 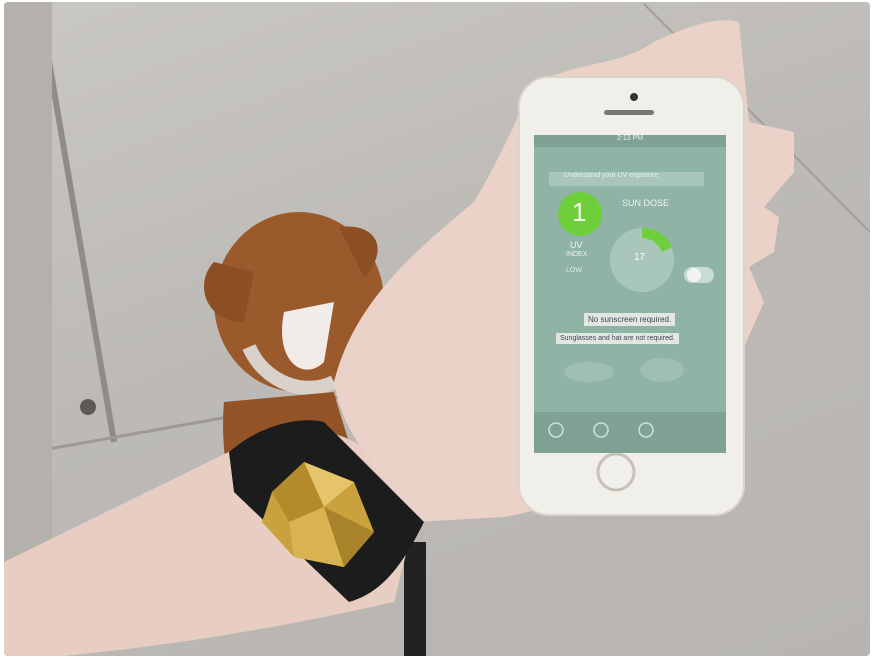 What do you see at coordinates (574, 270) in the screenshot?
I see `uv-badge: LOW` at bounding box center [574, 270].